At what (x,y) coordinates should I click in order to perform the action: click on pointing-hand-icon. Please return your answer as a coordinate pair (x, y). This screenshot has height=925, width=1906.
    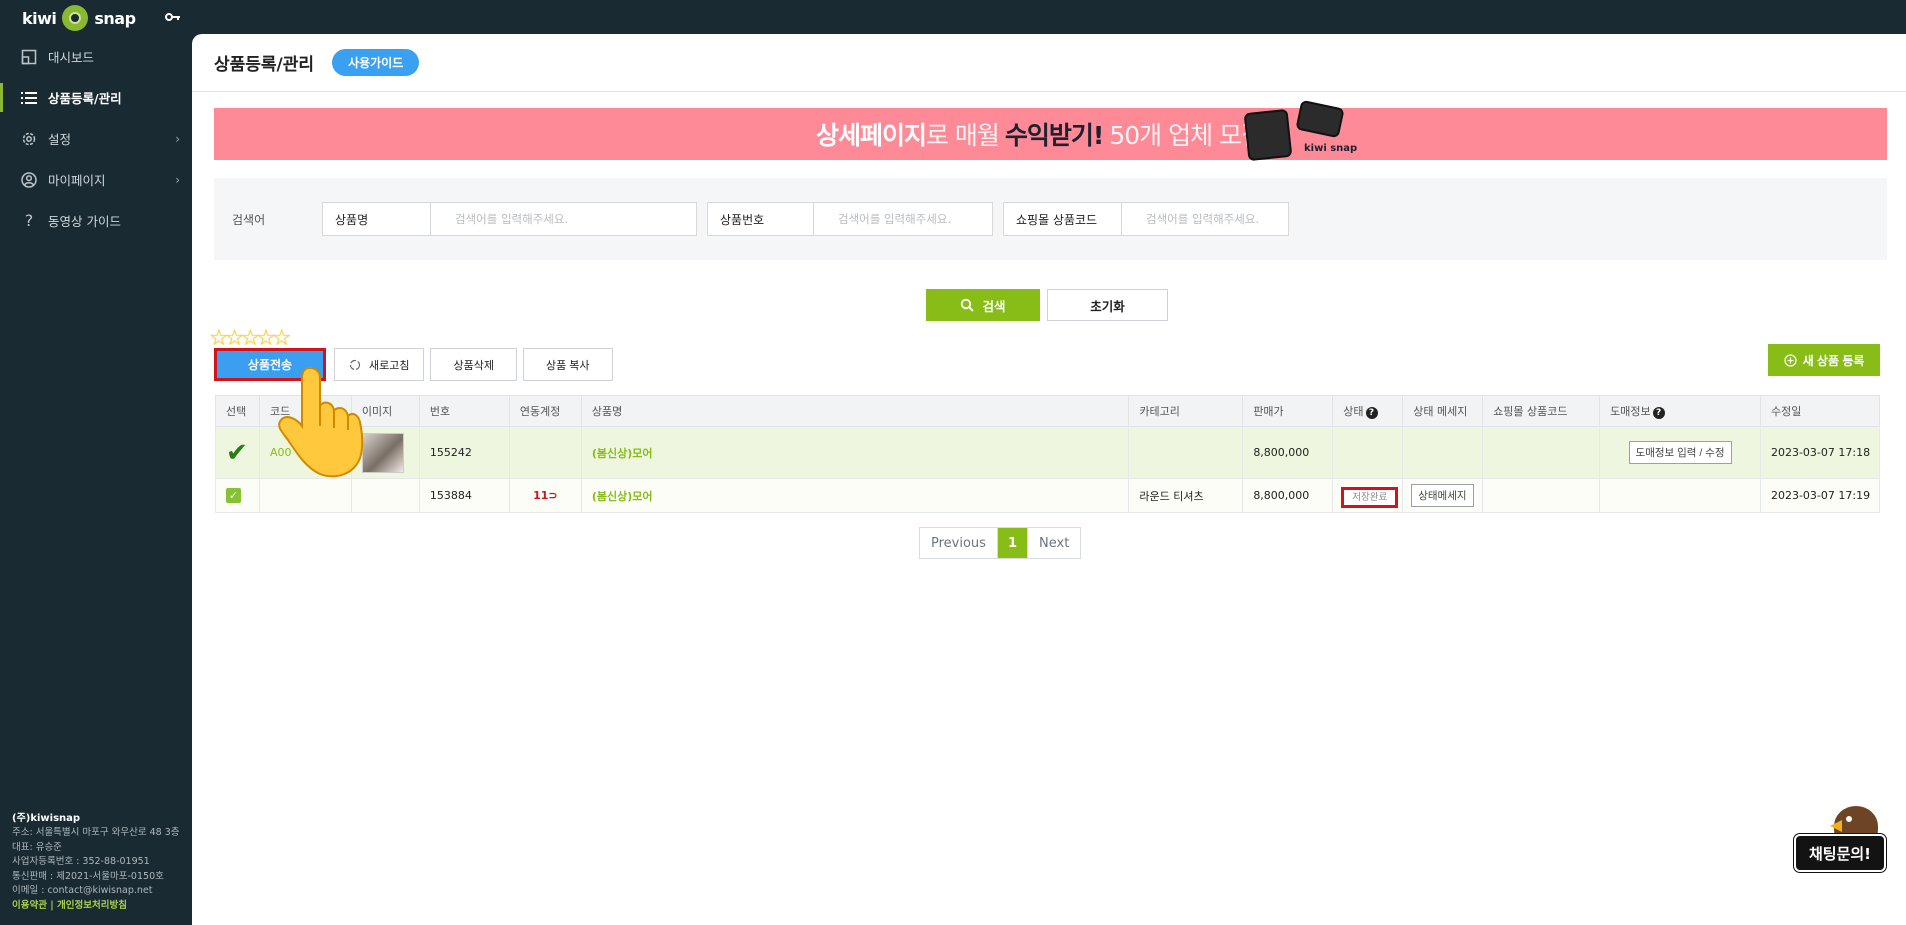
    Looking at the image, I should click on (321, 422).